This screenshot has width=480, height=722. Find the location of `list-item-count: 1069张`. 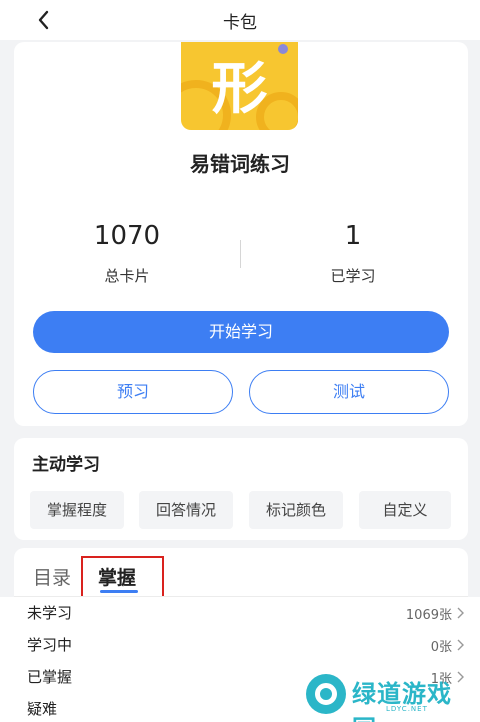

list-item-count: 1069张 is located at coordinates (428, 615).